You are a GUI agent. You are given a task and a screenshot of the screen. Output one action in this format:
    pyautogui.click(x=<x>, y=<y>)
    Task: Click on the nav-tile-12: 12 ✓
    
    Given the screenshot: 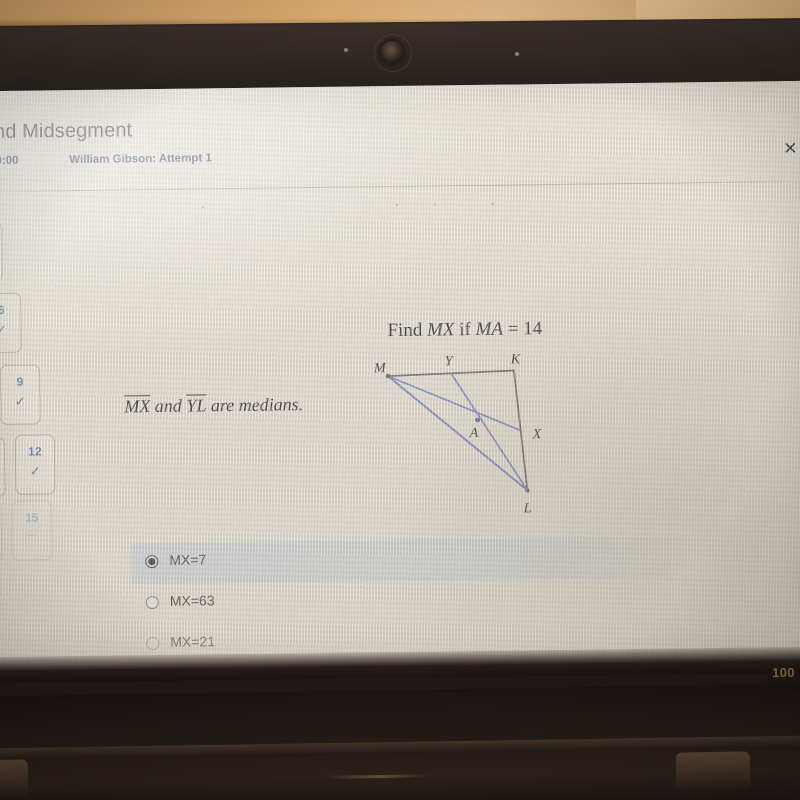 What is the action you would take?
    pyautogui.click(x=35, y=464)
    